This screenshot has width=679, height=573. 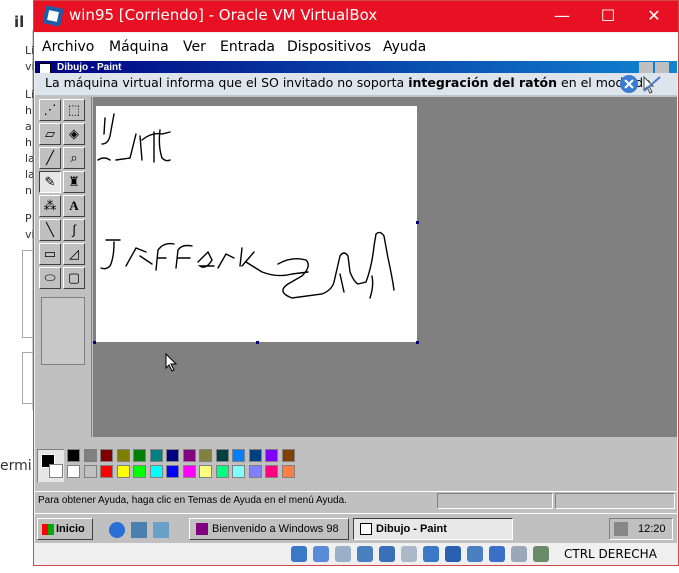 What do you see at coordinates (269, 529) in the screenshot?
I see `taskbar-item-welcome: Bienvenido a Windows 98` at bounding box center [269, 529].